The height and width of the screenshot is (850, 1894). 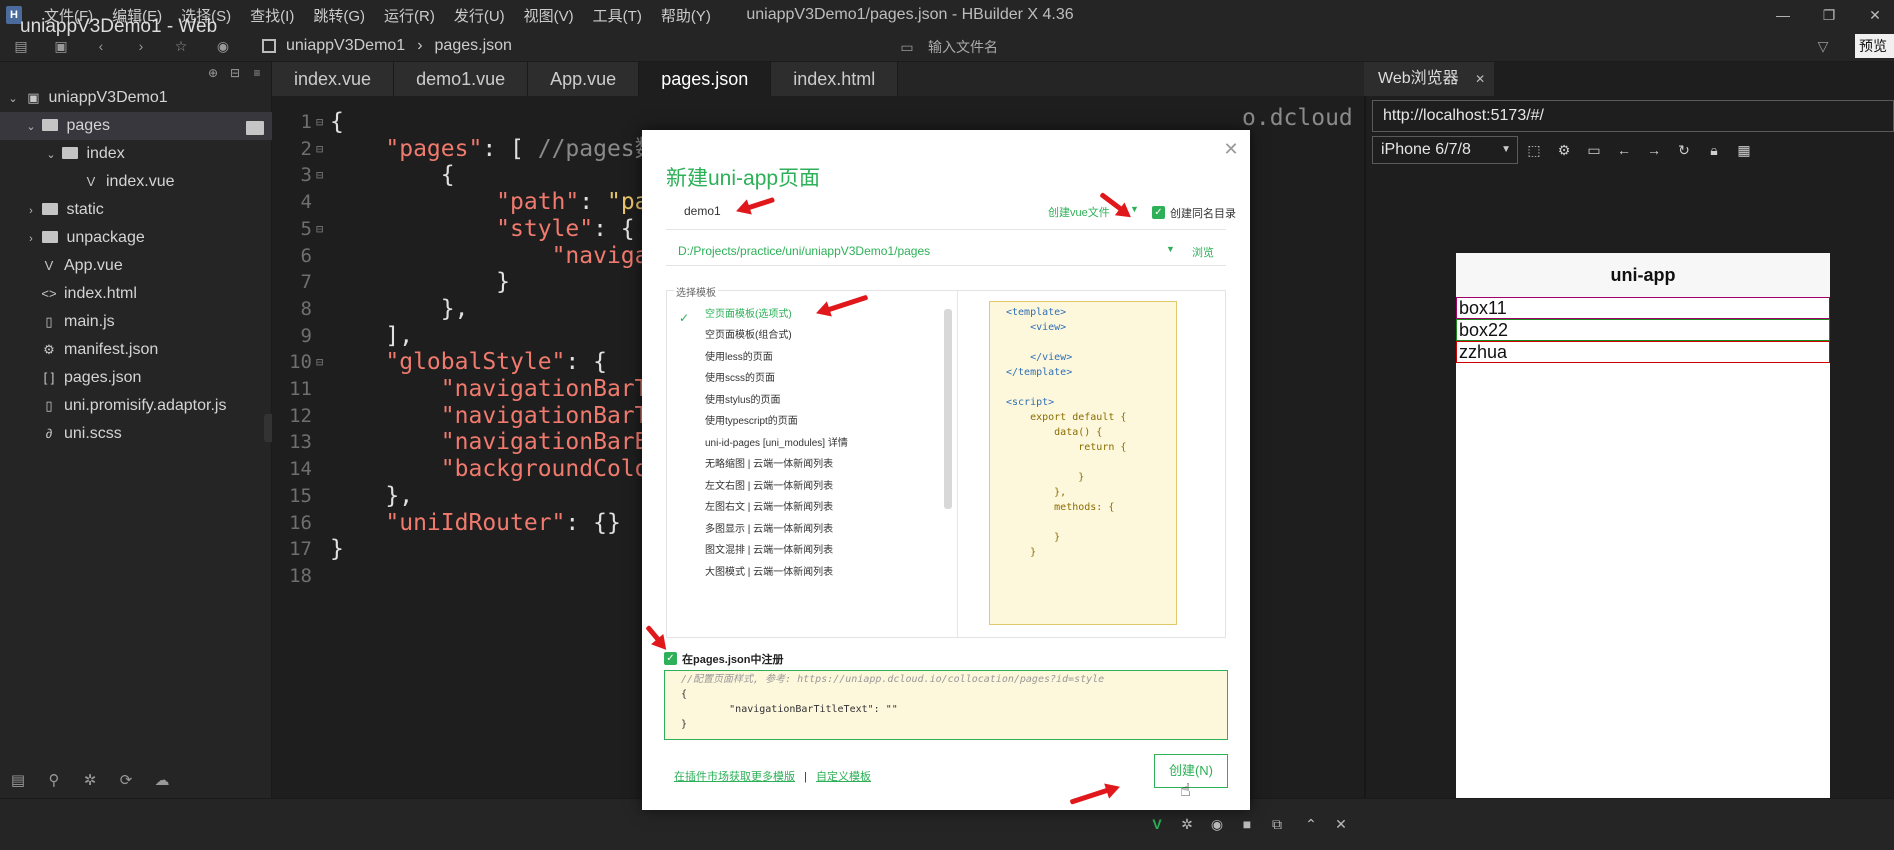 I want to click on tree-item-index-folder: ⌄ index, so click(x=136, y=154).